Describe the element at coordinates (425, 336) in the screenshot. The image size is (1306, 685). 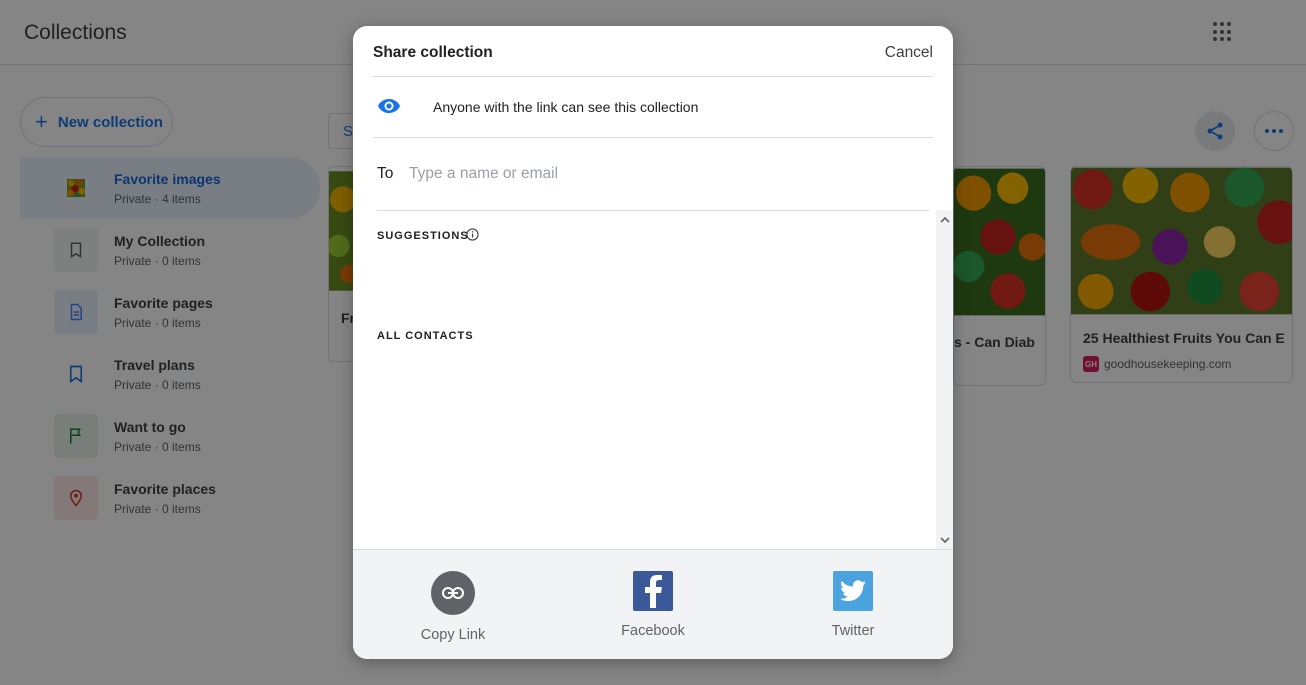
I see `all-contacts-label: ALL CONTACTS` at that location.